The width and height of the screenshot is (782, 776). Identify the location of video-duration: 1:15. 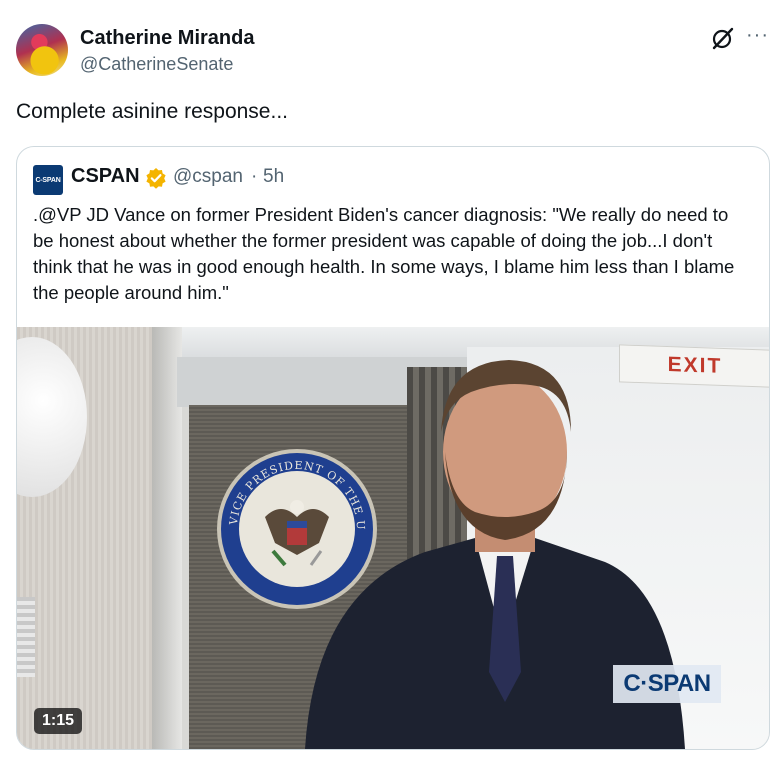
(58, 721).